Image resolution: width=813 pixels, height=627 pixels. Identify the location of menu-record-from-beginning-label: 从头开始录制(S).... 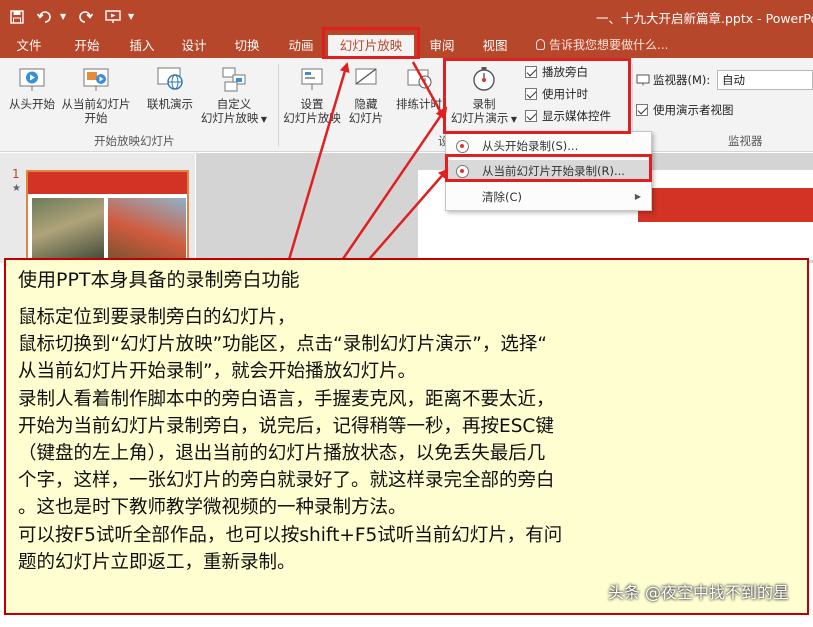
(530, 146).